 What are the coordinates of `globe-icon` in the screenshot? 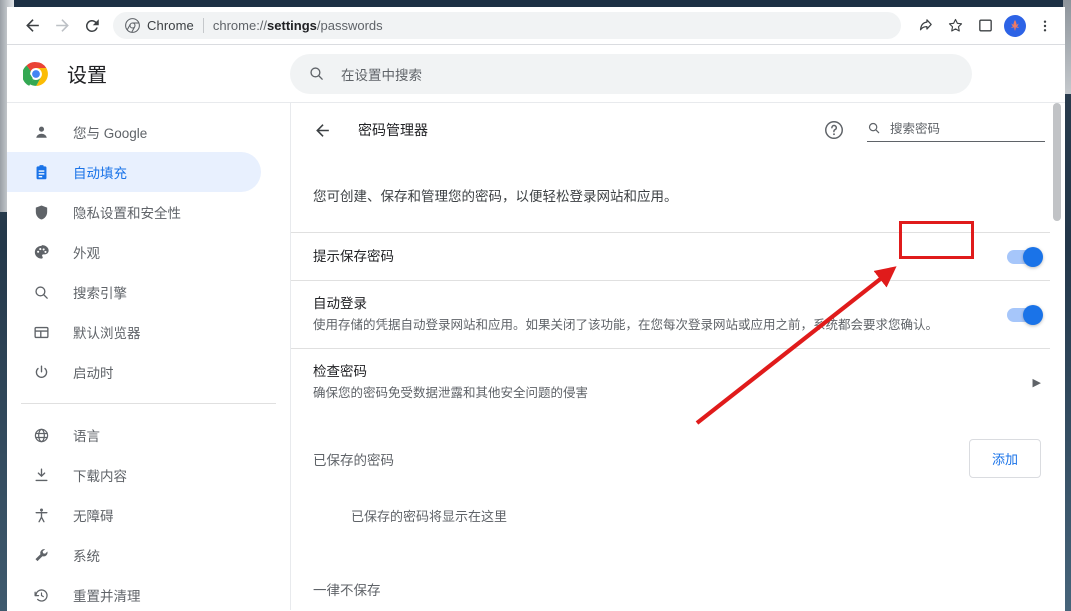 It's located at (41, 435).